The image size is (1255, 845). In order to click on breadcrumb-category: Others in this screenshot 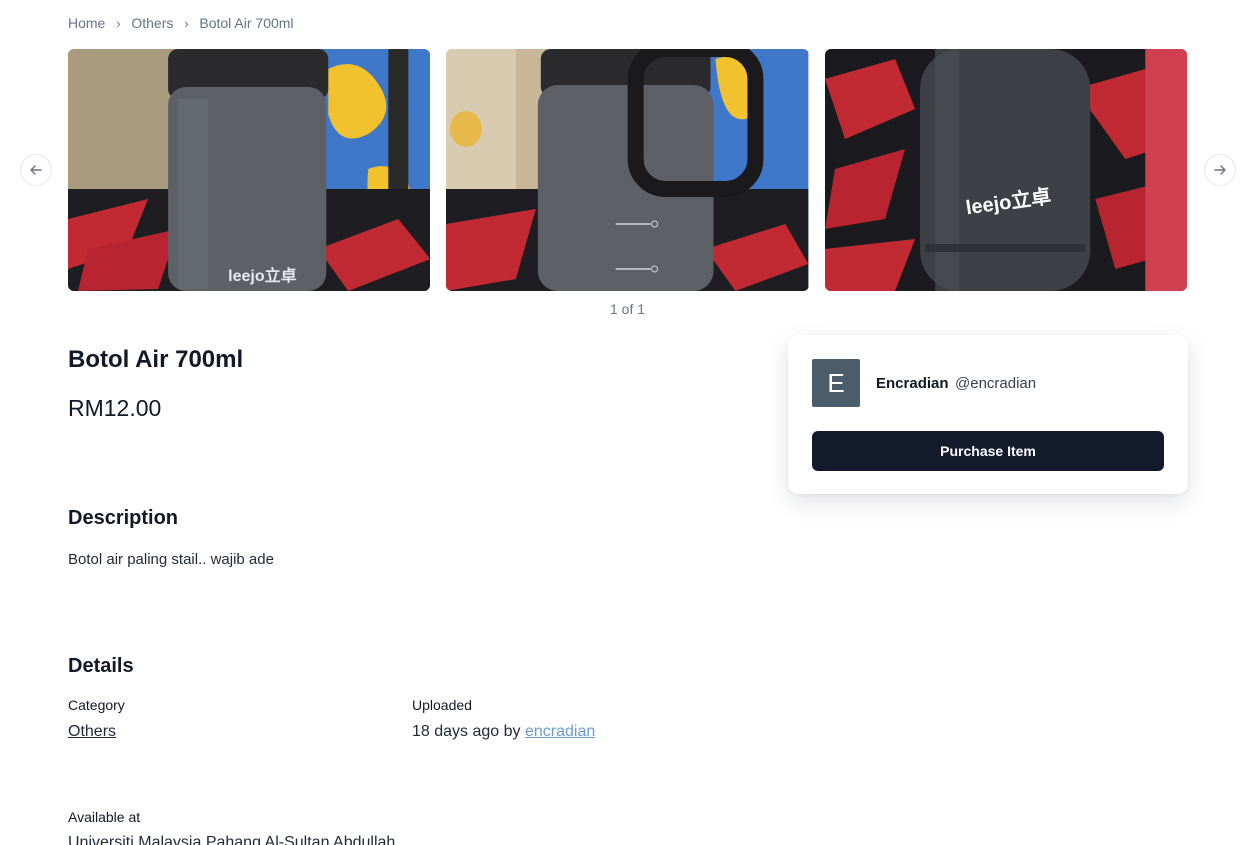, I will do `click(152, 23)`.